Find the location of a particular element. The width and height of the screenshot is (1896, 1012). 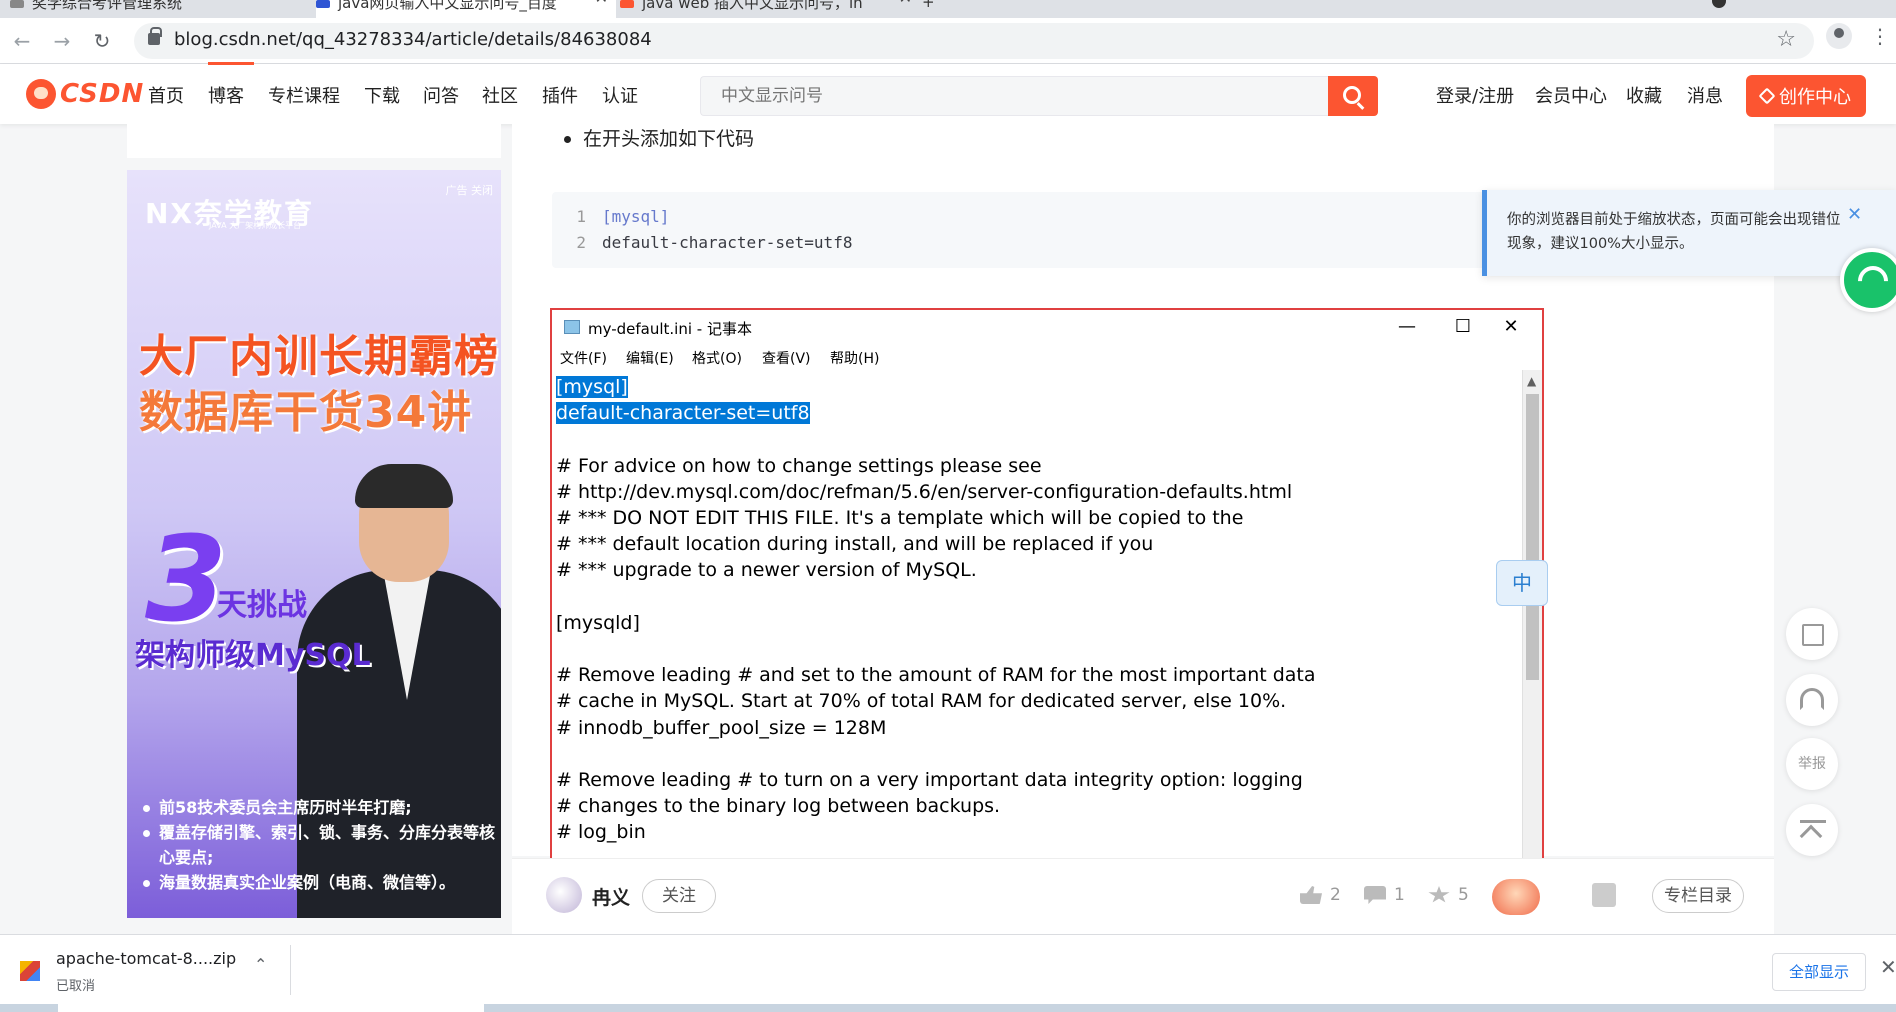

favorites-link: 收藏 is located at coordinates (1644, 95).